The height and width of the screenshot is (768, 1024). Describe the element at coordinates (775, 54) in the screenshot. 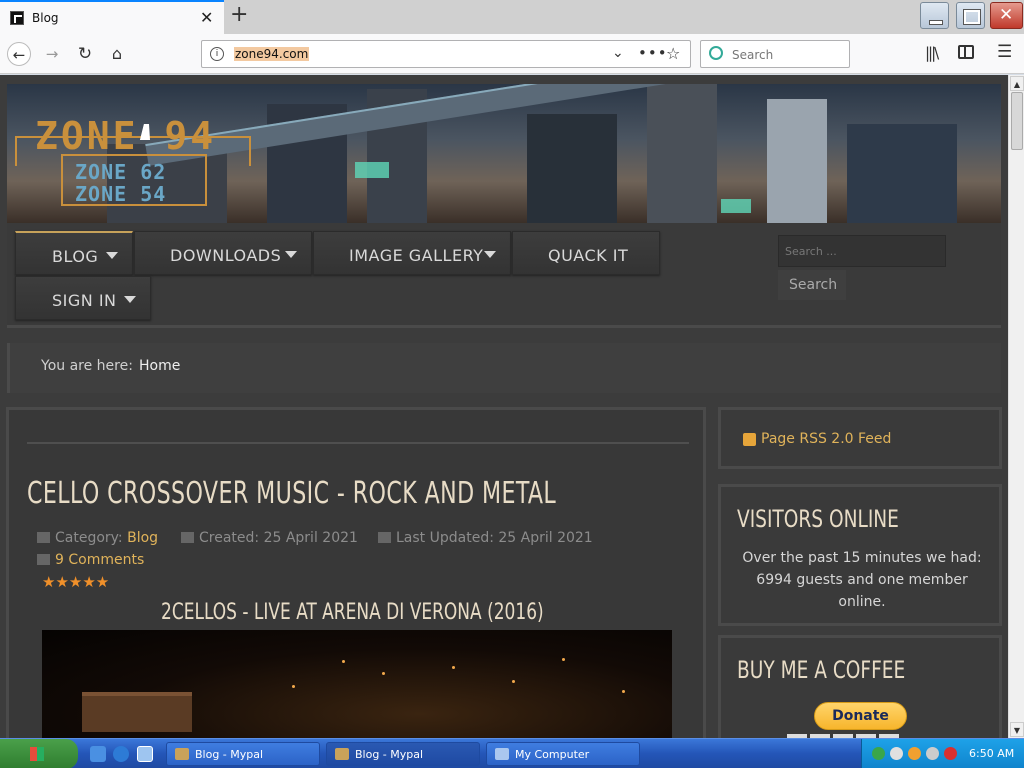

I see `browser-search-input: Search` at that location.